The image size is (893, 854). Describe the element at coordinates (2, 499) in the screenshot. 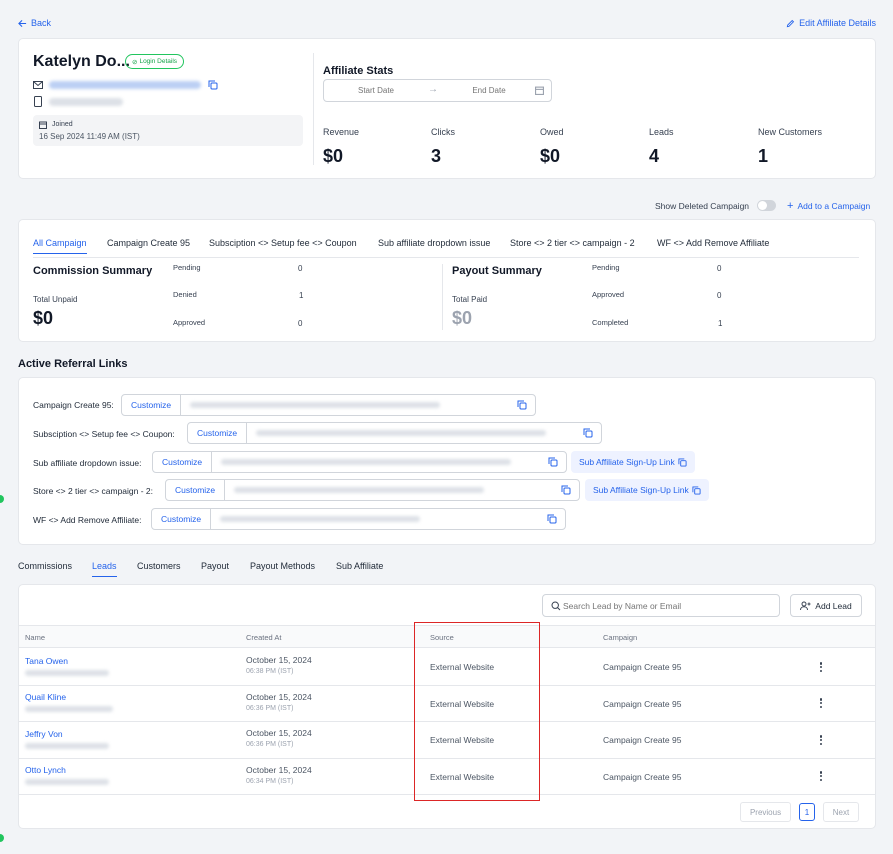

I see `edge-indicator-dot` at that location.